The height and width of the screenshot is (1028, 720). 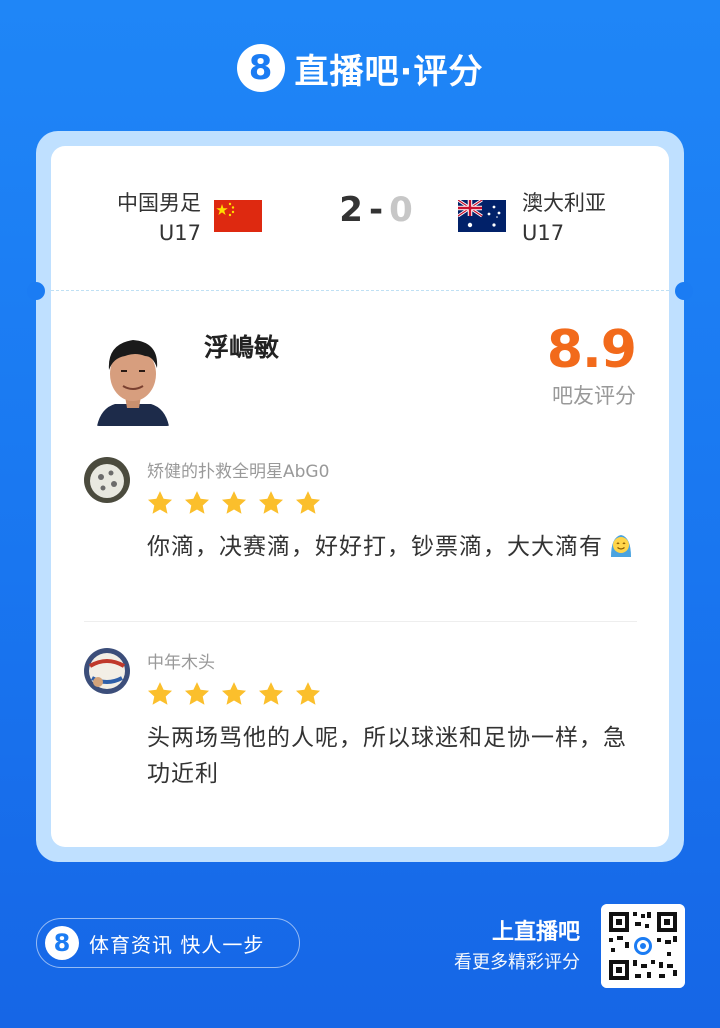 I want to click on pill-badge-digit: 8, so click(x=62, y=943).